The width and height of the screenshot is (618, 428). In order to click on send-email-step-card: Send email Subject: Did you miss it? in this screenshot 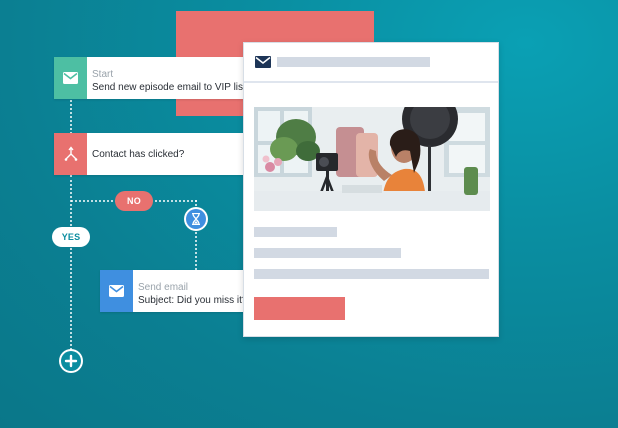, I will do `click(174, 291)`.